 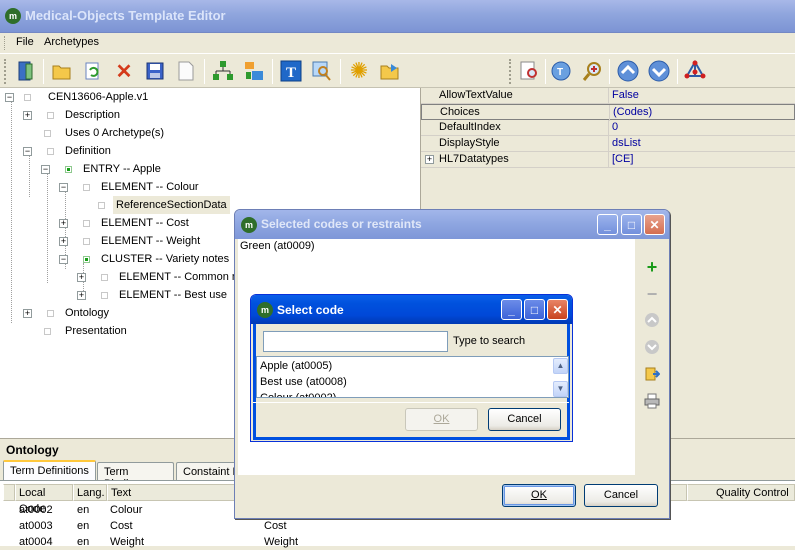 What do you see at coordinates (277, 246) in the screenshot?
I see `list-item: Green (at0009)` at bounding box center [277, 246].